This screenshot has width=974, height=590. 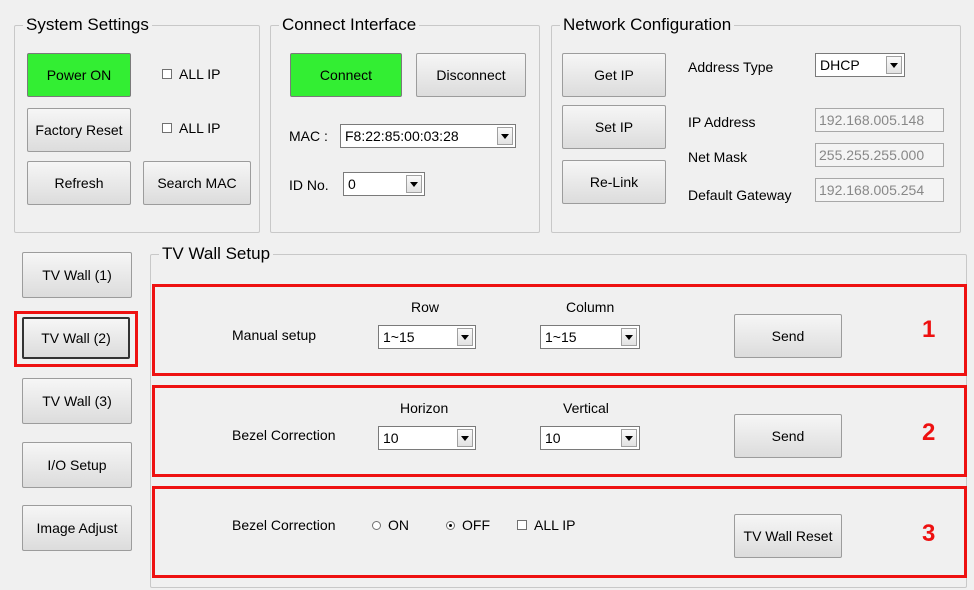 I want to click on section-number-1: 1, so click(x=929, y=329).